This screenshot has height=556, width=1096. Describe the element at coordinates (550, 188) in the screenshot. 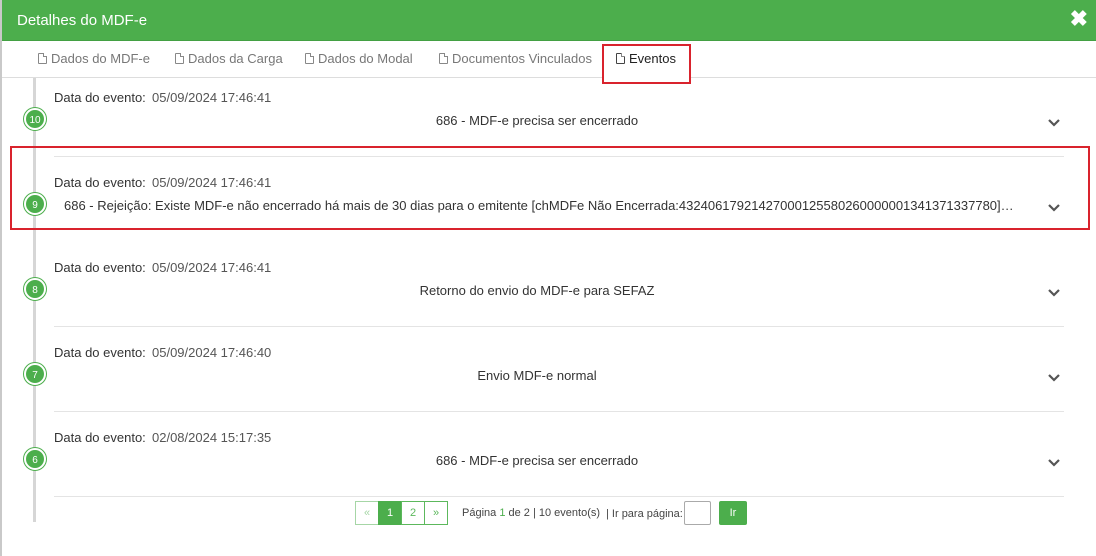

I see `highlighted-event-box` at that location.